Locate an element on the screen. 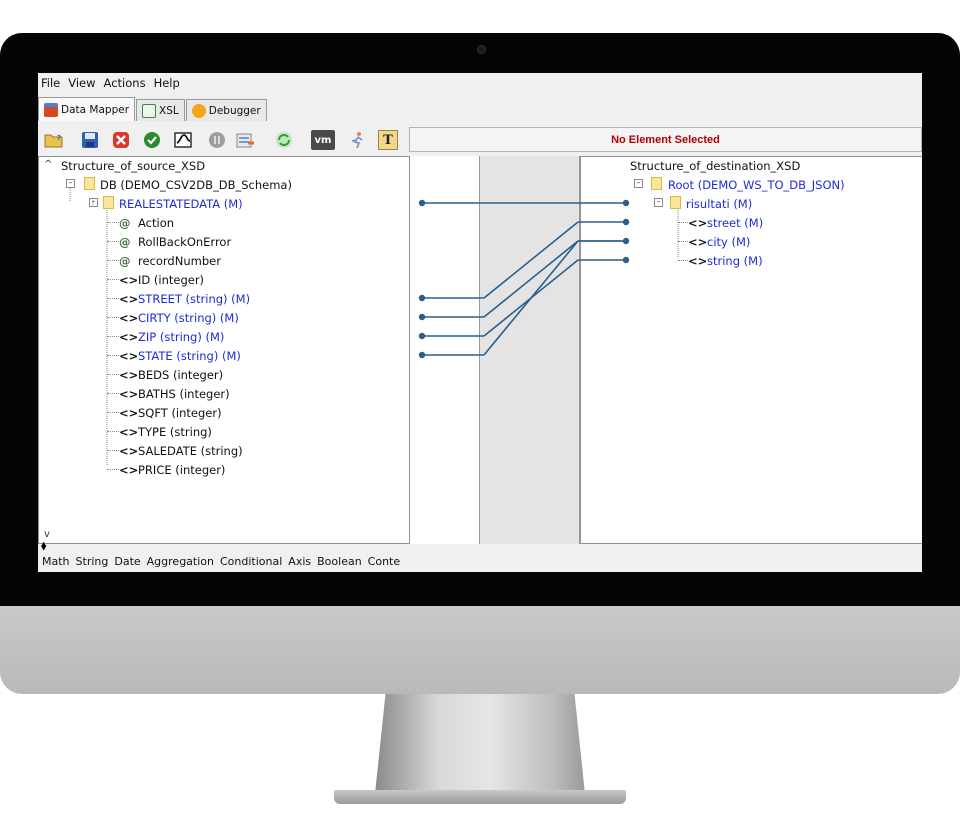  tab-label: XSL is located at coordinates (169, 110).